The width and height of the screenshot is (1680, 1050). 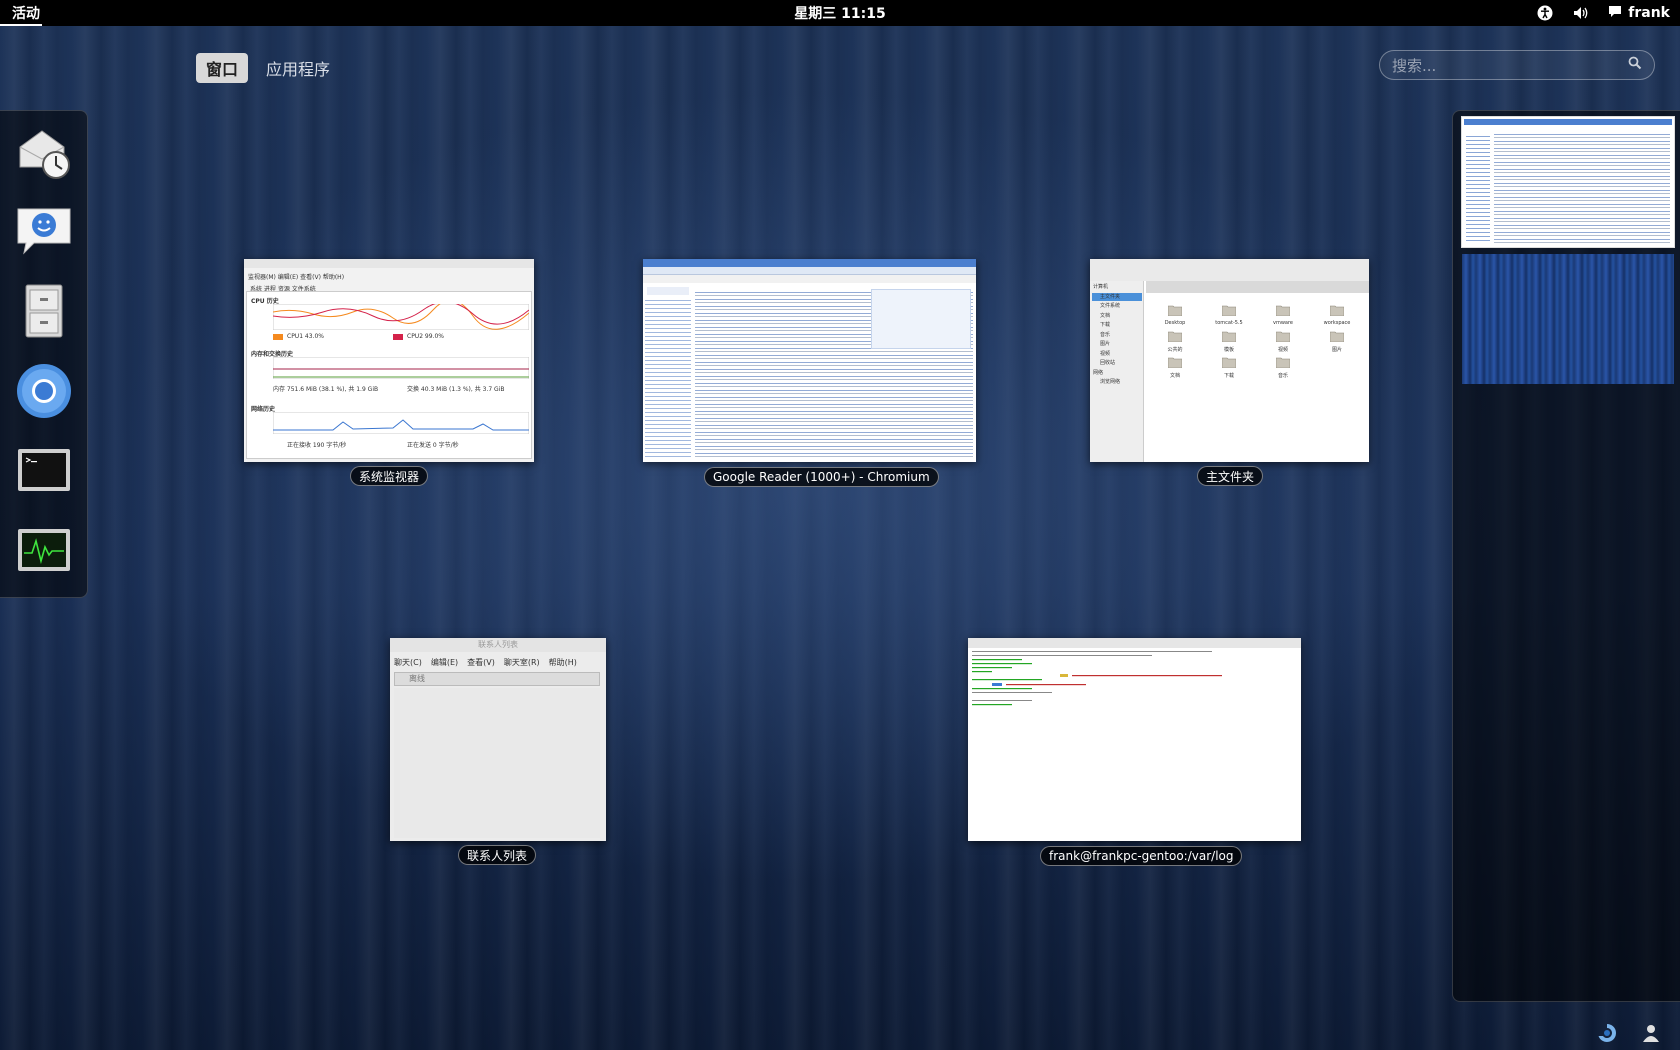 What do you see at coordinates (1174, 376) in the screenshot?
I see `folder-label: 文档` at bounding box center [1174, 376].